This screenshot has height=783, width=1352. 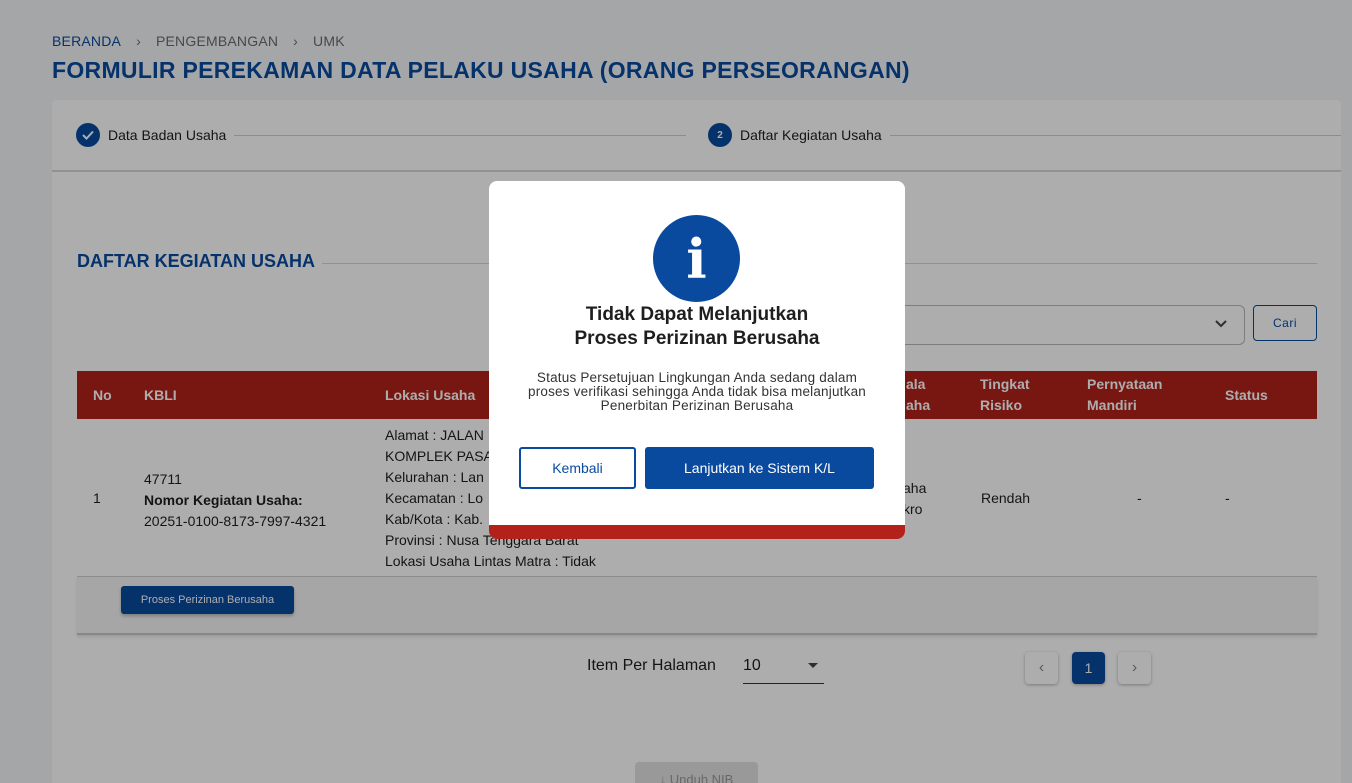 What do you see at coordinates (577, 468) in the screenshot?
I see `kembali-button: Kembali` at bounding box center [577, 468].